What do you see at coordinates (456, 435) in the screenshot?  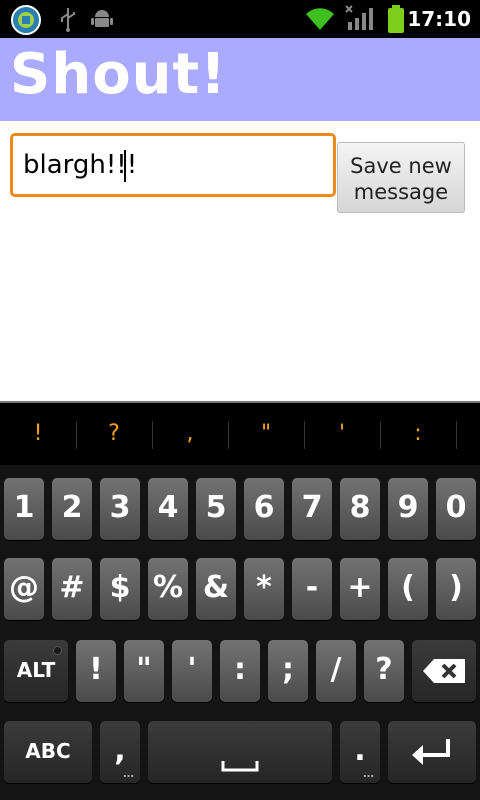 I see `suggestion-separator` at bounding box center [456, 435].